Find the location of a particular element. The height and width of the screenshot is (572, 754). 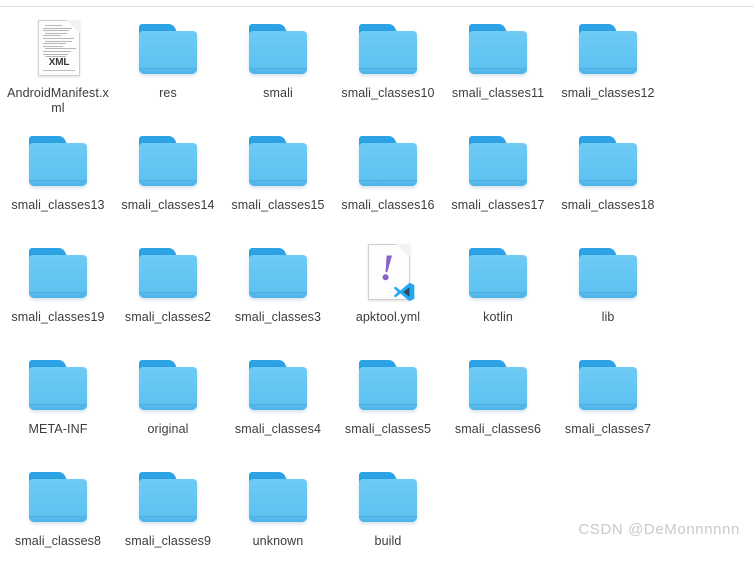

file-grid-item: smali_classes12 is located at coordinates (608, 68).